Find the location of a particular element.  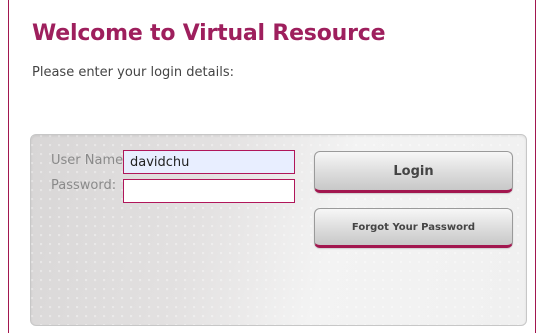

username-input is located at coordinates (209, 162).